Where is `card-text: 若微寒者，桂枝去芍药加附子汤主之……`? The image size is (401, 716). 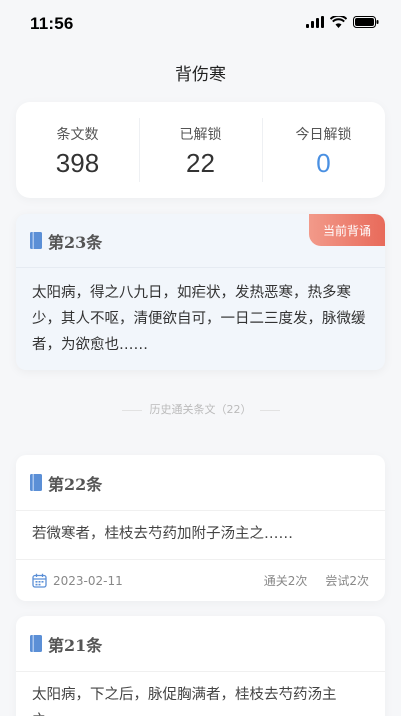
card-text: 若微寒者，桂枝去芍药加附子汤主之…… is located at coordinates (162, 534).